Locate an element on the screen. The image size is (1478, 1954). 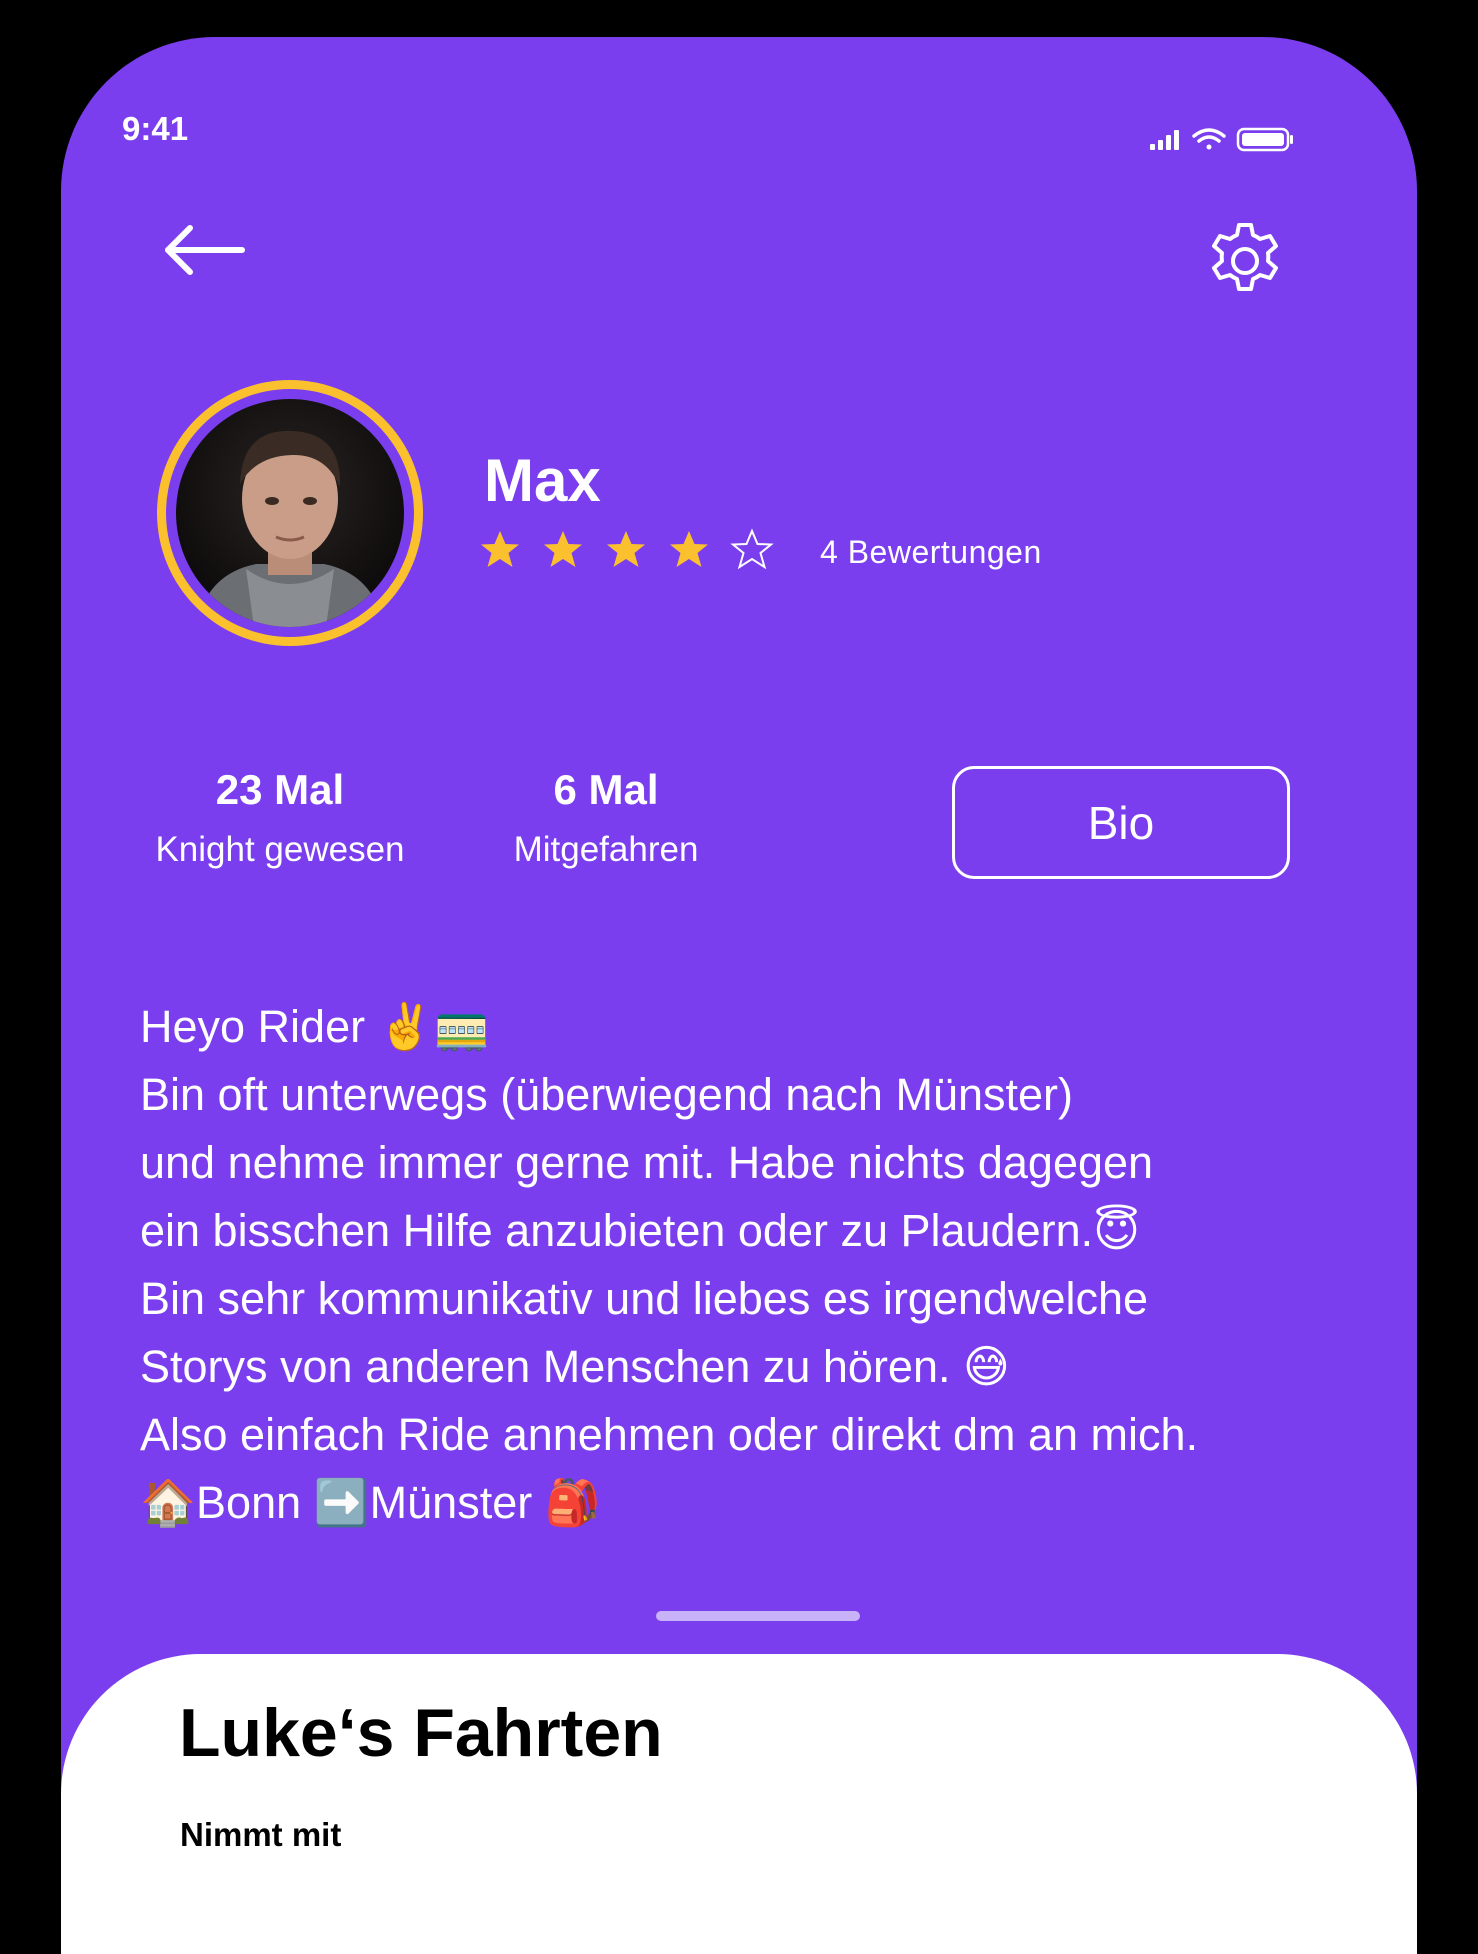
bio-line: 🏠Bonn ➡️Münster 🎒 is located at coordinates (370, 1502).